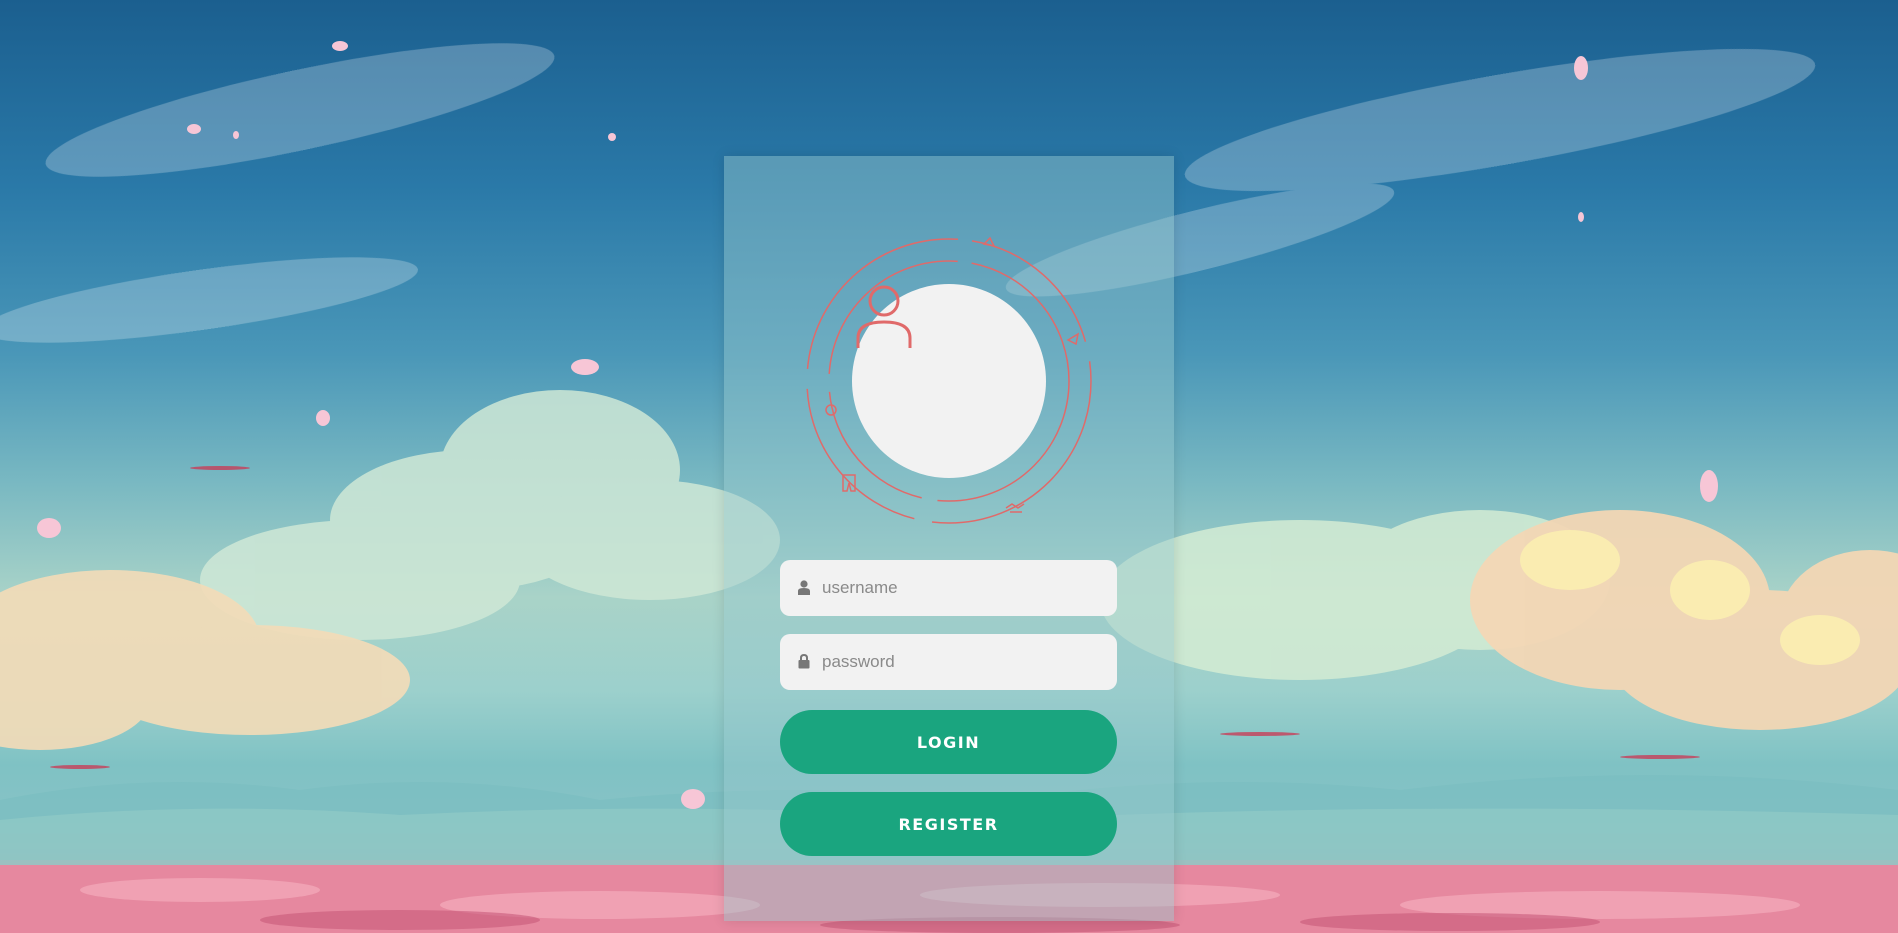 The height and width of the screenshot is (933, 1898). I want to click on user-icon, so click(805, 588).